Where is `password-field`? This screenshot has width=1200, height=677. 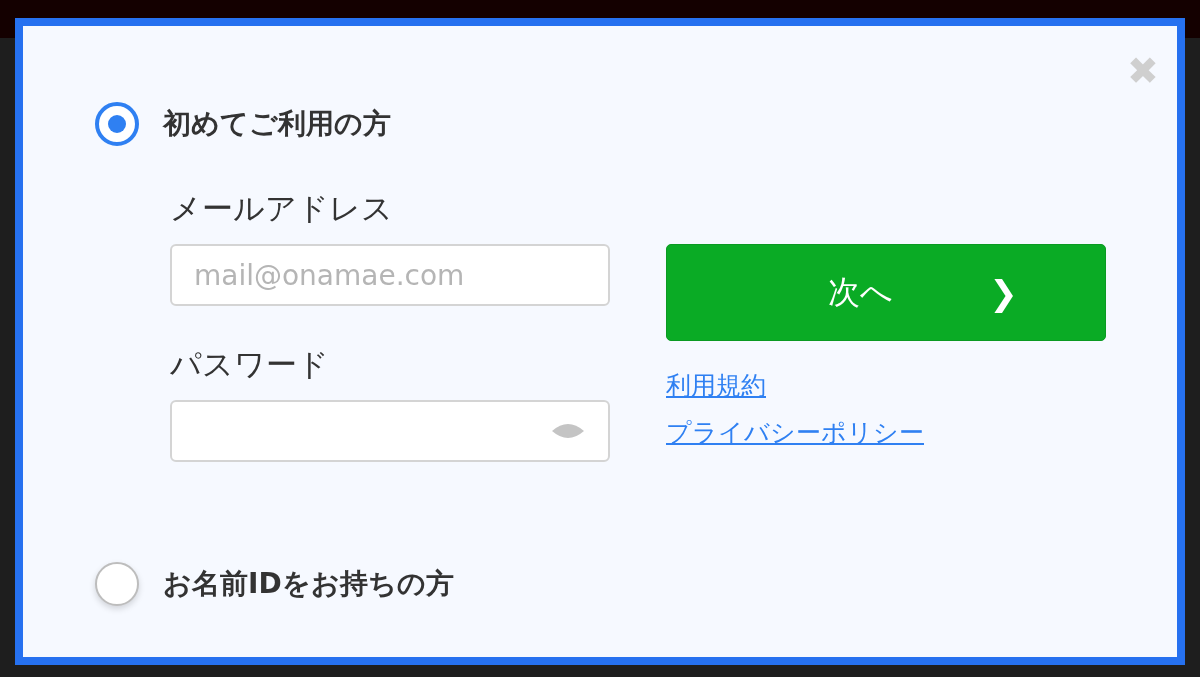 password-field is located at coordinates (390, 431).